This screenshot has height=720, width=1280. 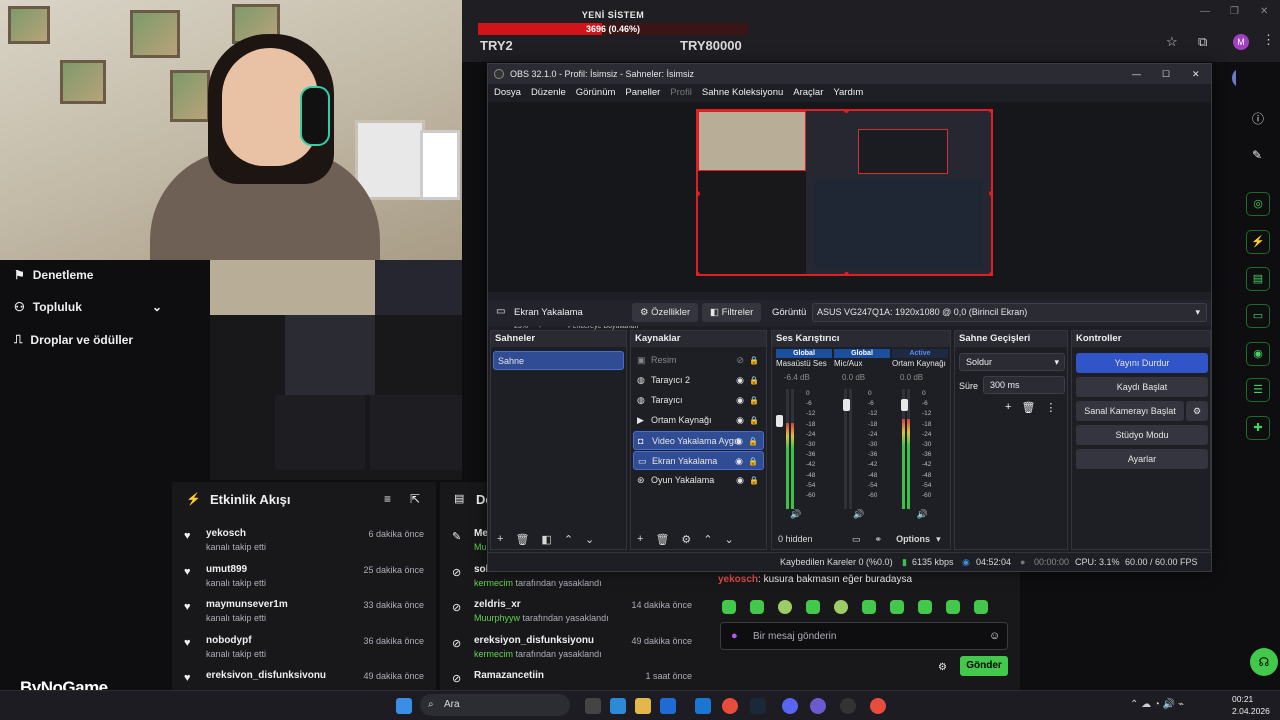 I want to click on emoji-icon: ☺, so click(x=994, y=636).